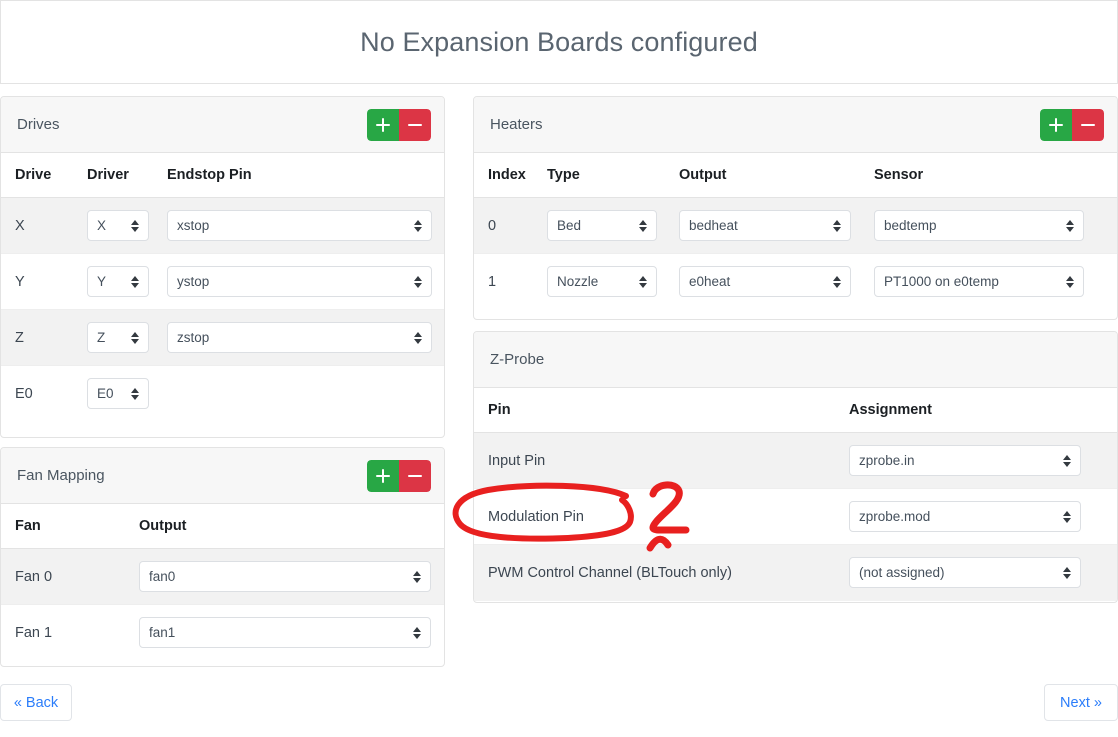  I want to click on drive-name: X, so click(44, 225).